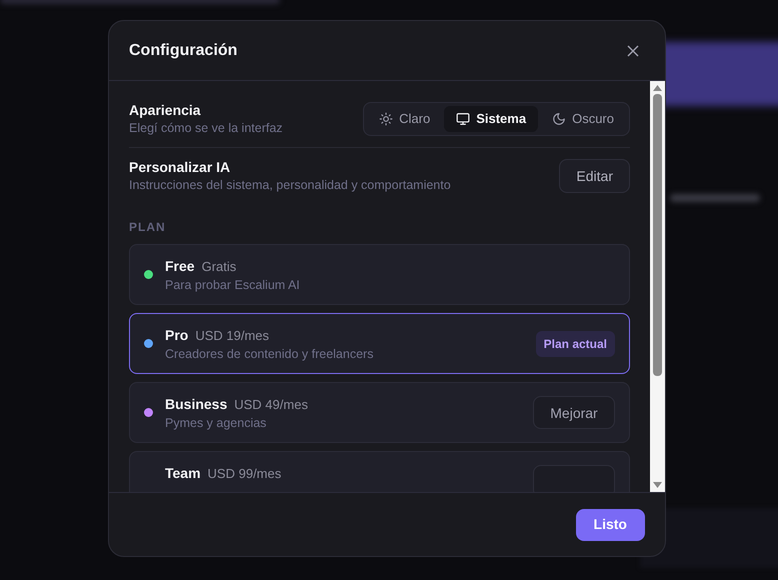  Describe the element at coordinates (657, 88) in the screenshot. I see `scroll-up-icon` at that location.